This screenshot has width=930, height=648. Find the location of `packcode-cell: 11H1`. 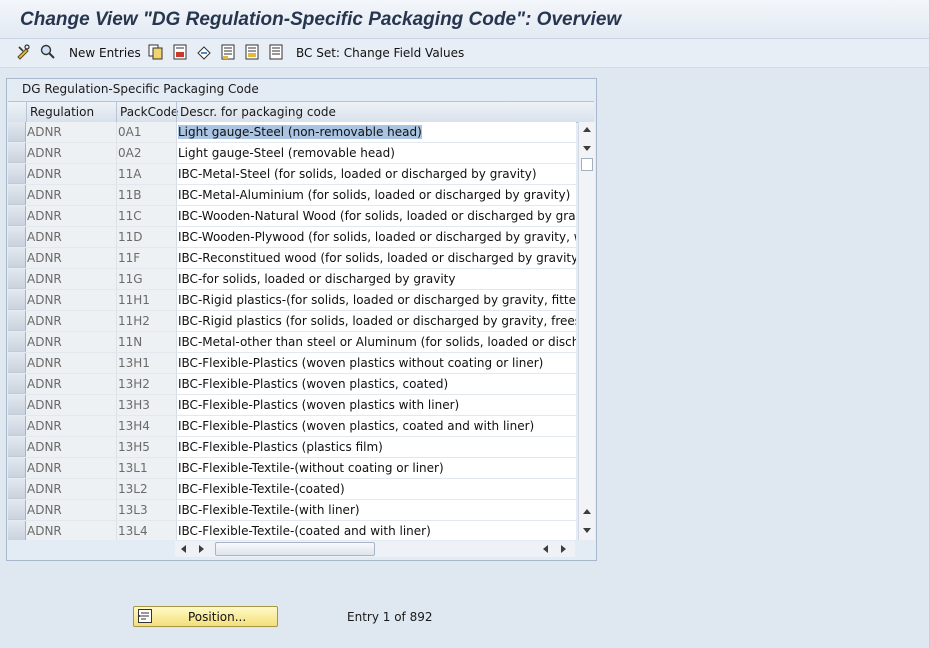

packcode-cell: 11H1 is located at coordinates (146, 300).